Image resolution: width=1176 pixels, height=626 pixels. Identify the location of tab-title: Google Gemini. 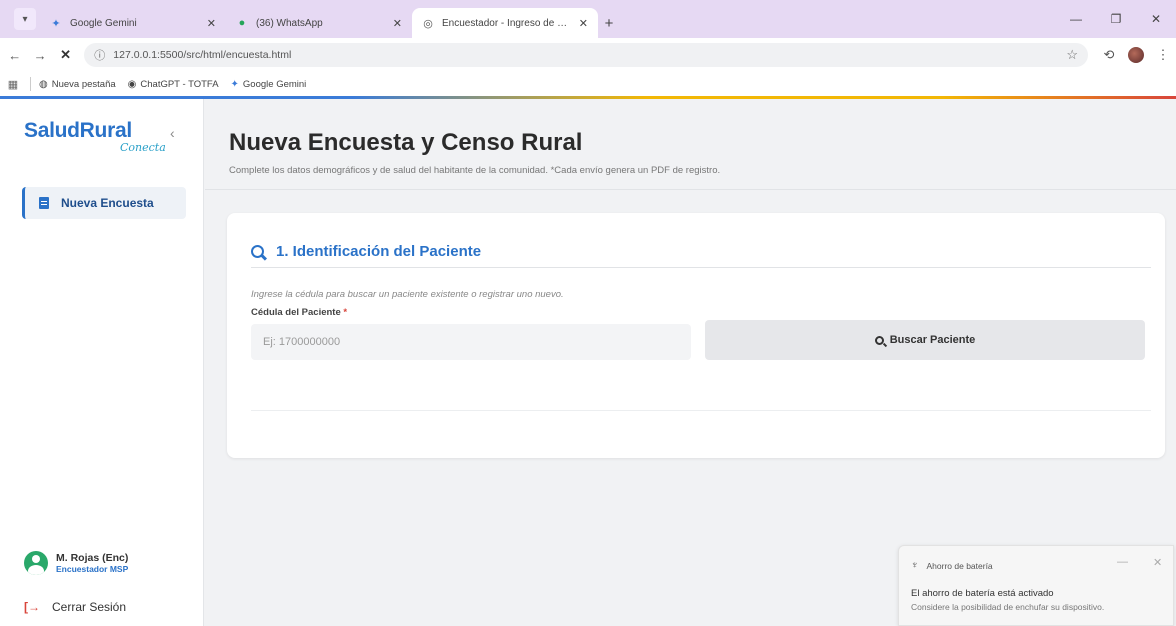
(103, 23).